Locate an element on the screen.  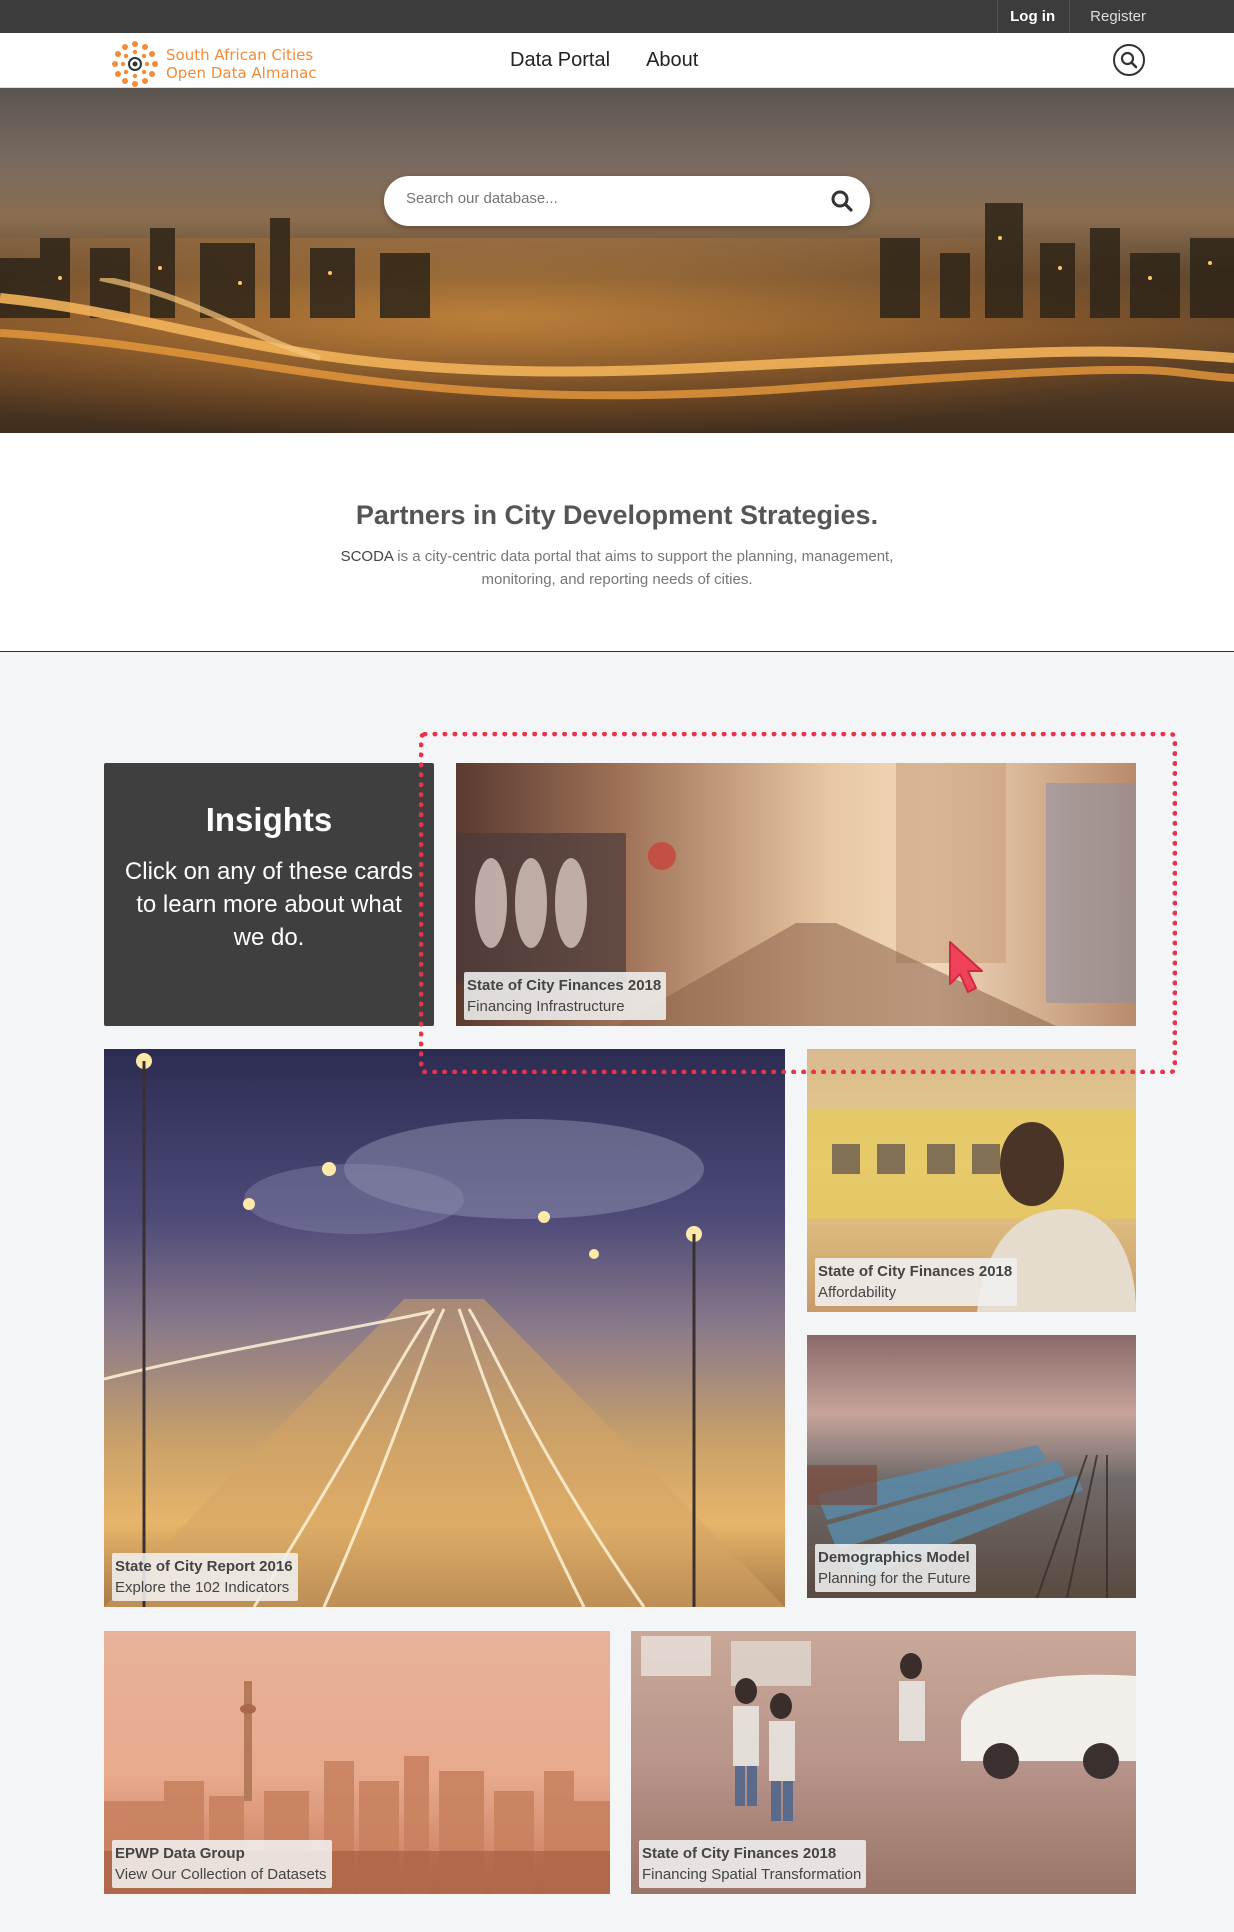
card-title: Demographics Model is located at coordinates (894, 1557).